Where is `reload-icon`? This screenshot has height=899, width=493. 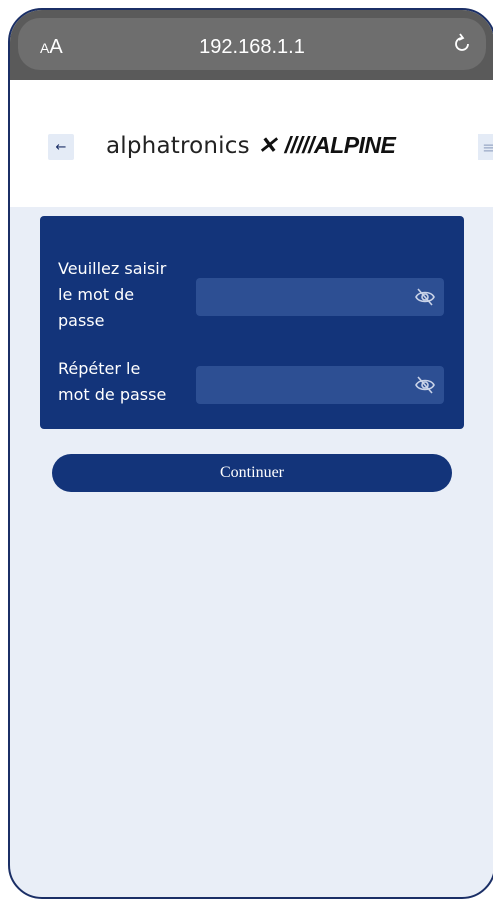 reload-icon is located at coordinates (462, 44).